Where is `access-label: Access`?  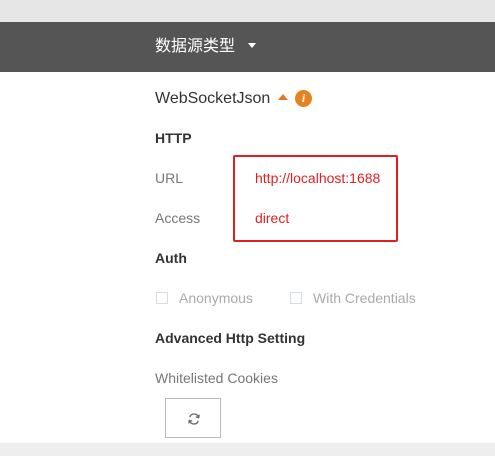 access-label: Access is located at coordinates (178, 218).